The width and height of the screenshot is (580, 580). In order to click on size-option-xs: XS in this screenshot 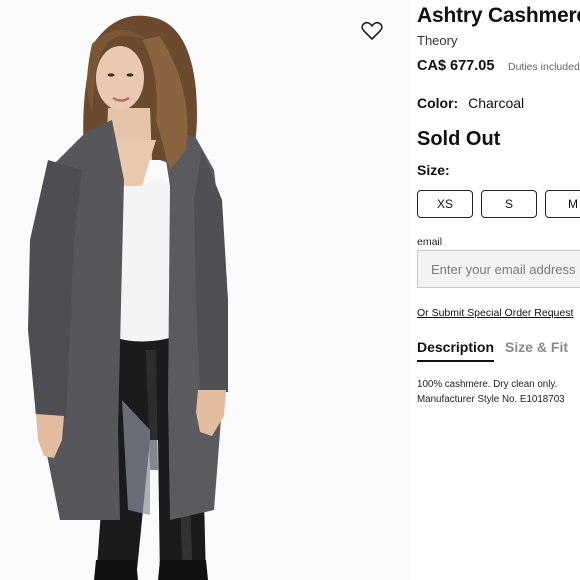, I will do `click(445, 204)`.